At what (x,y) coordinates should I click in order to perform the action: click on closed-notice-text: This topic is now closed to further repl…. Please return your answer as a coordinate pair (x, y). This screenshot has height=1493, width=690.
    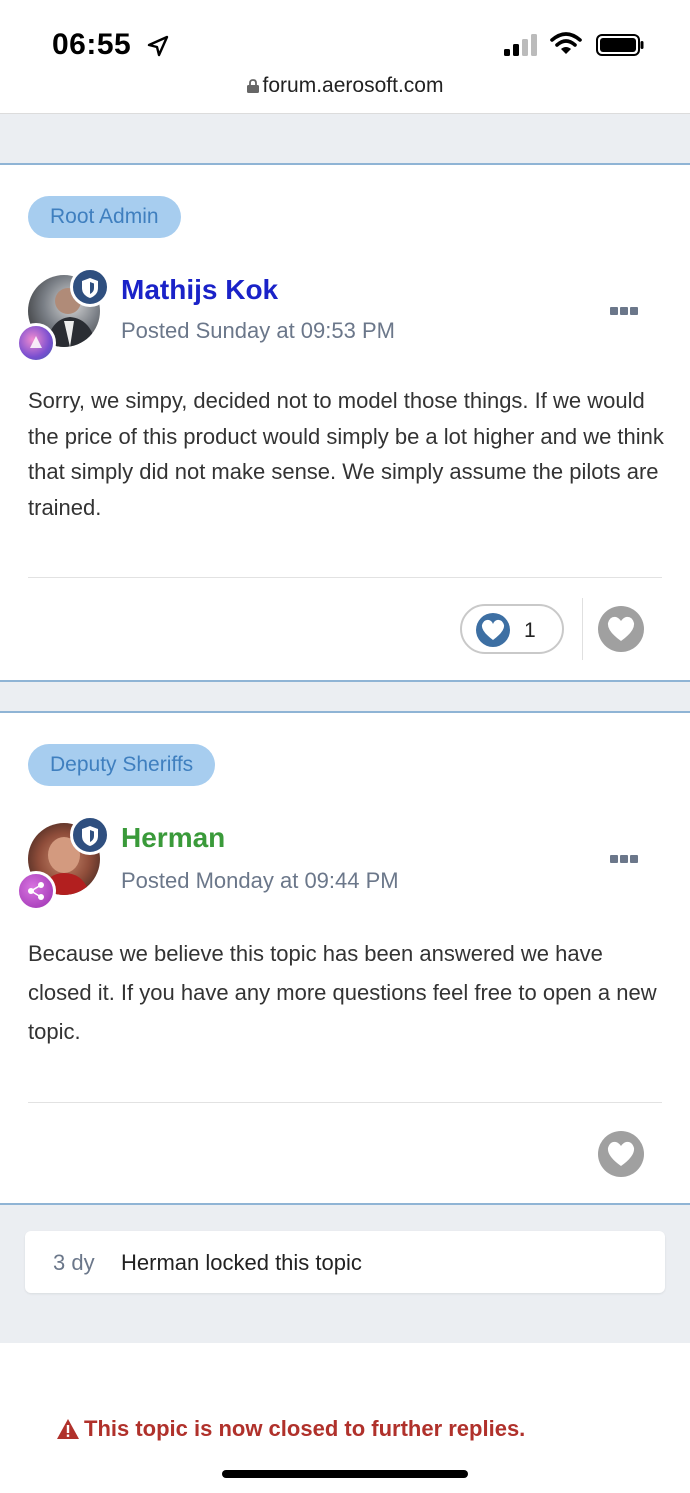
    Looking at the image, I should click on (305, 1428).